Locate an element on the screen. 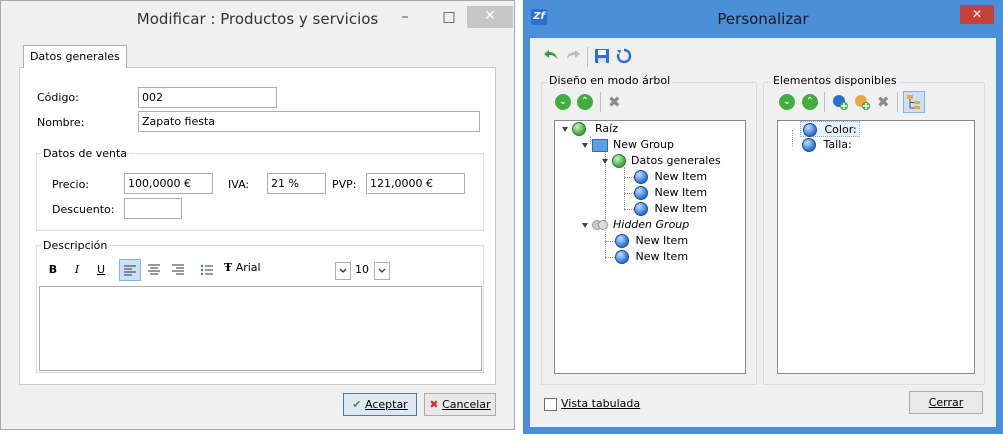  delete-node-button: ✖ is located at coordinates (614, 102).